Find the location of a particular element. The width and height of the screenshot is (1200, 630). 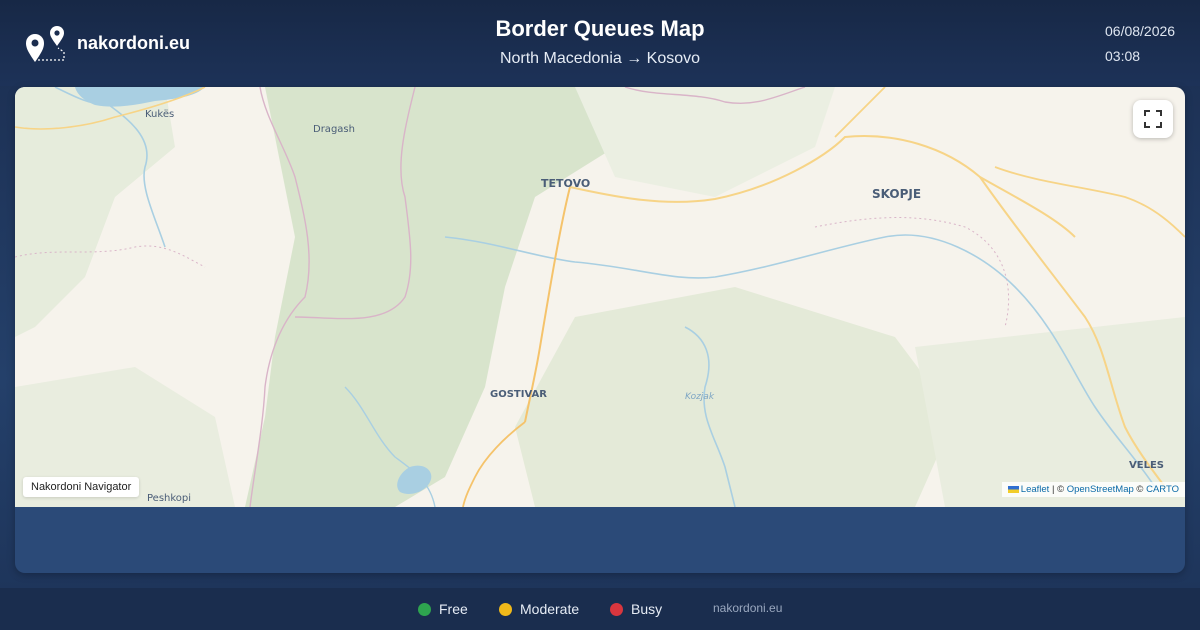

fullscreen-button is located at coordinates (1153, 119).